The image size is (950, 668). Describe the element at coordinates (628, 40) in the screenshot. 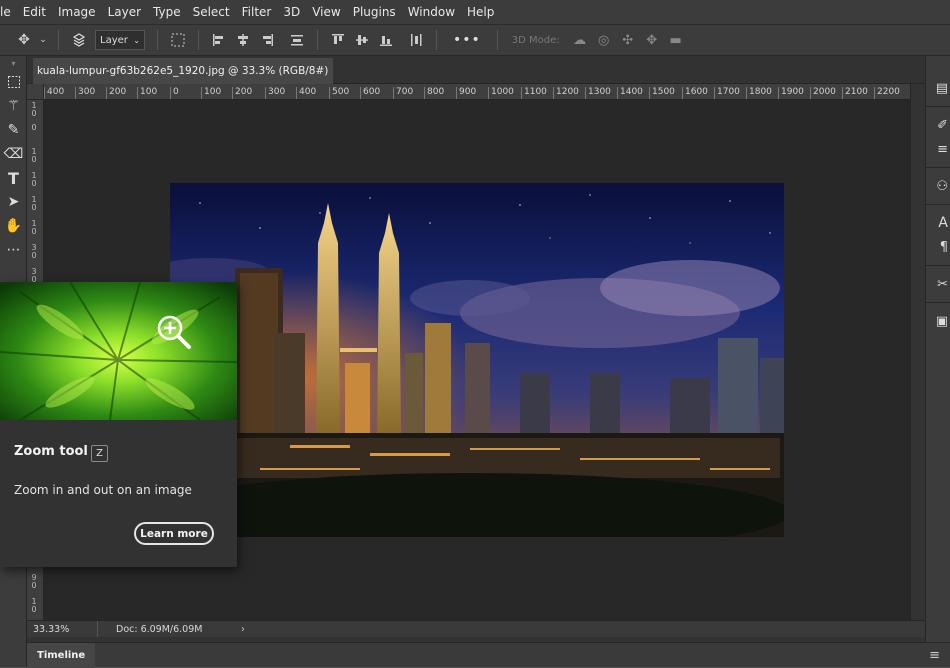

I see `3d-pan-icon: ✣` at that location.